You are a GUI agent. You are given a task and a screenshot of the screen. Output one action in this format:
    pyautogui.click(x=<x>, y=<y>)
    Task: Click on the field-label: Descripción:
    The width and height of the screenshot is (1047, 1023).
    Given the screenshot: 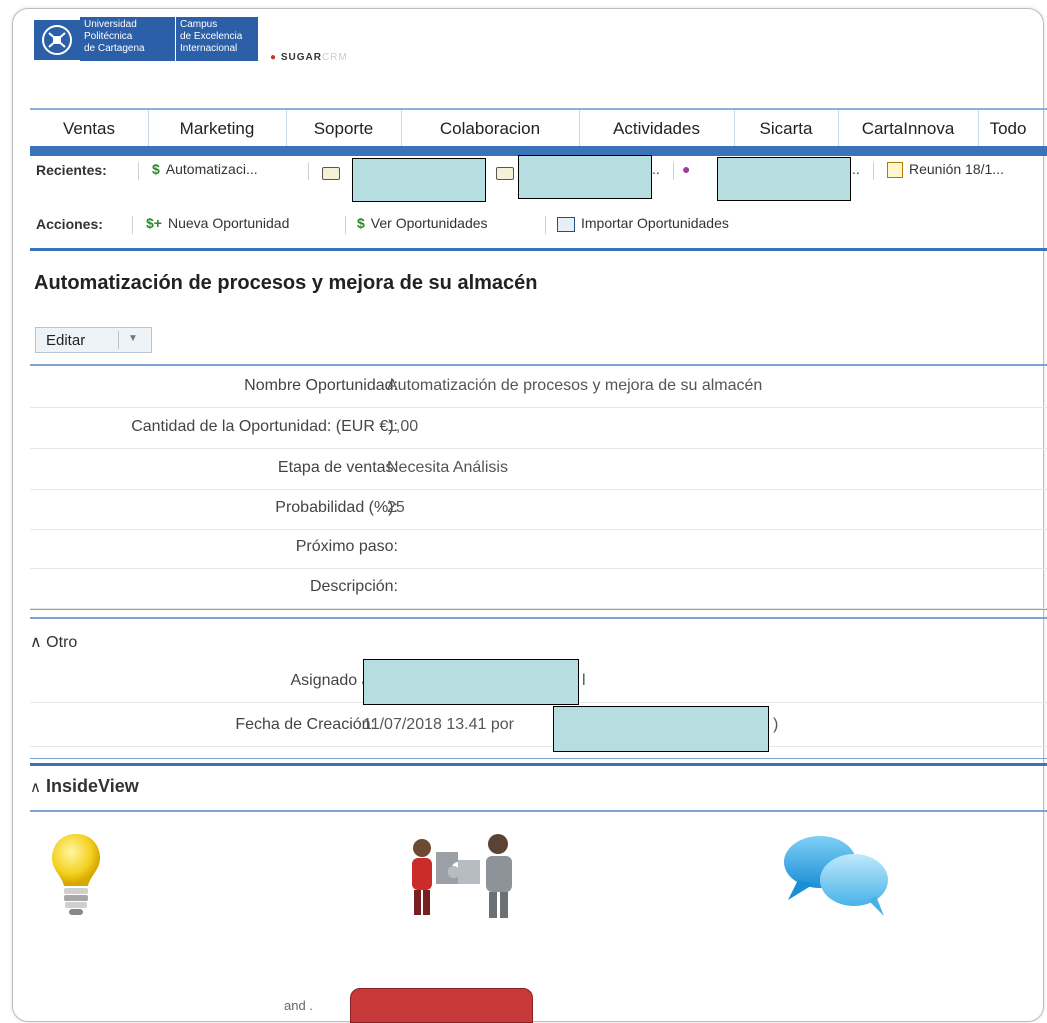 What is the action you would take?
    pyautogui.click(x=353, y=586)
    